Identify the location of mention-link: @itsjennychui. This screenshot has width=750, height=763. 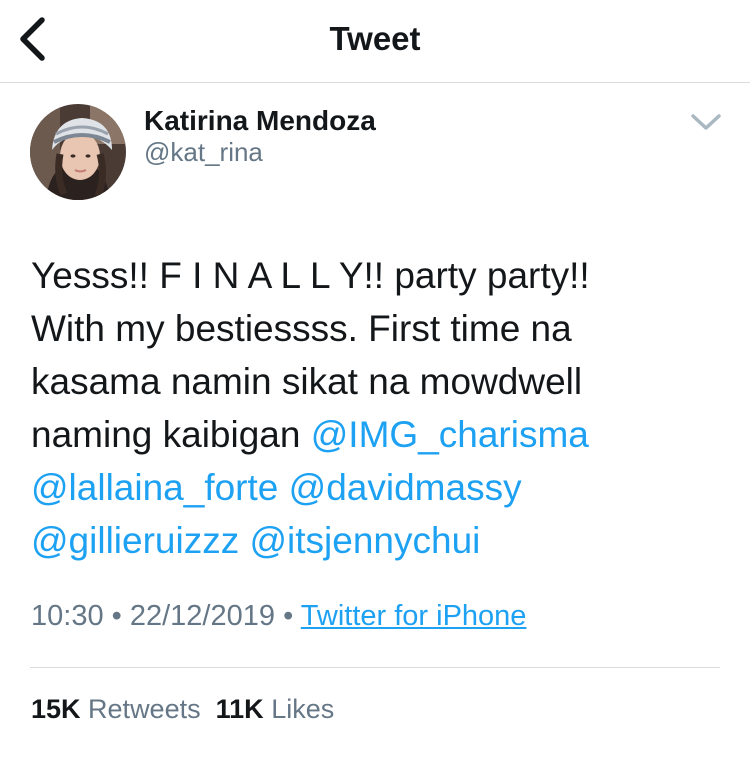
(365, 540).